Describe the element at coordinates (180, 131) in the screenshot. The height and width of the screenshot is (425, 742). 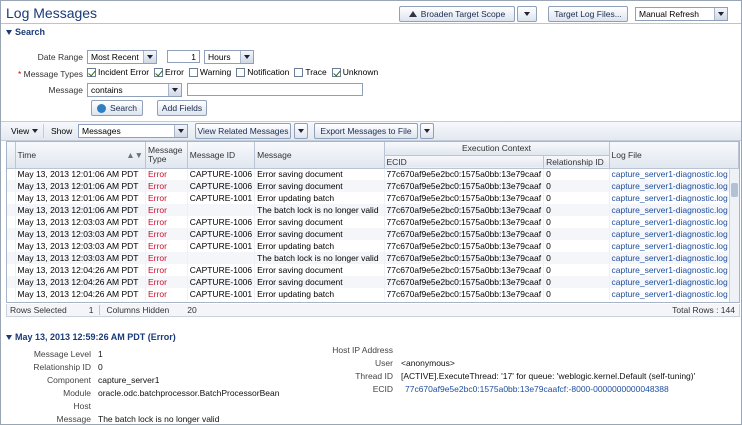
I see `chevron-down-icon` at that location.